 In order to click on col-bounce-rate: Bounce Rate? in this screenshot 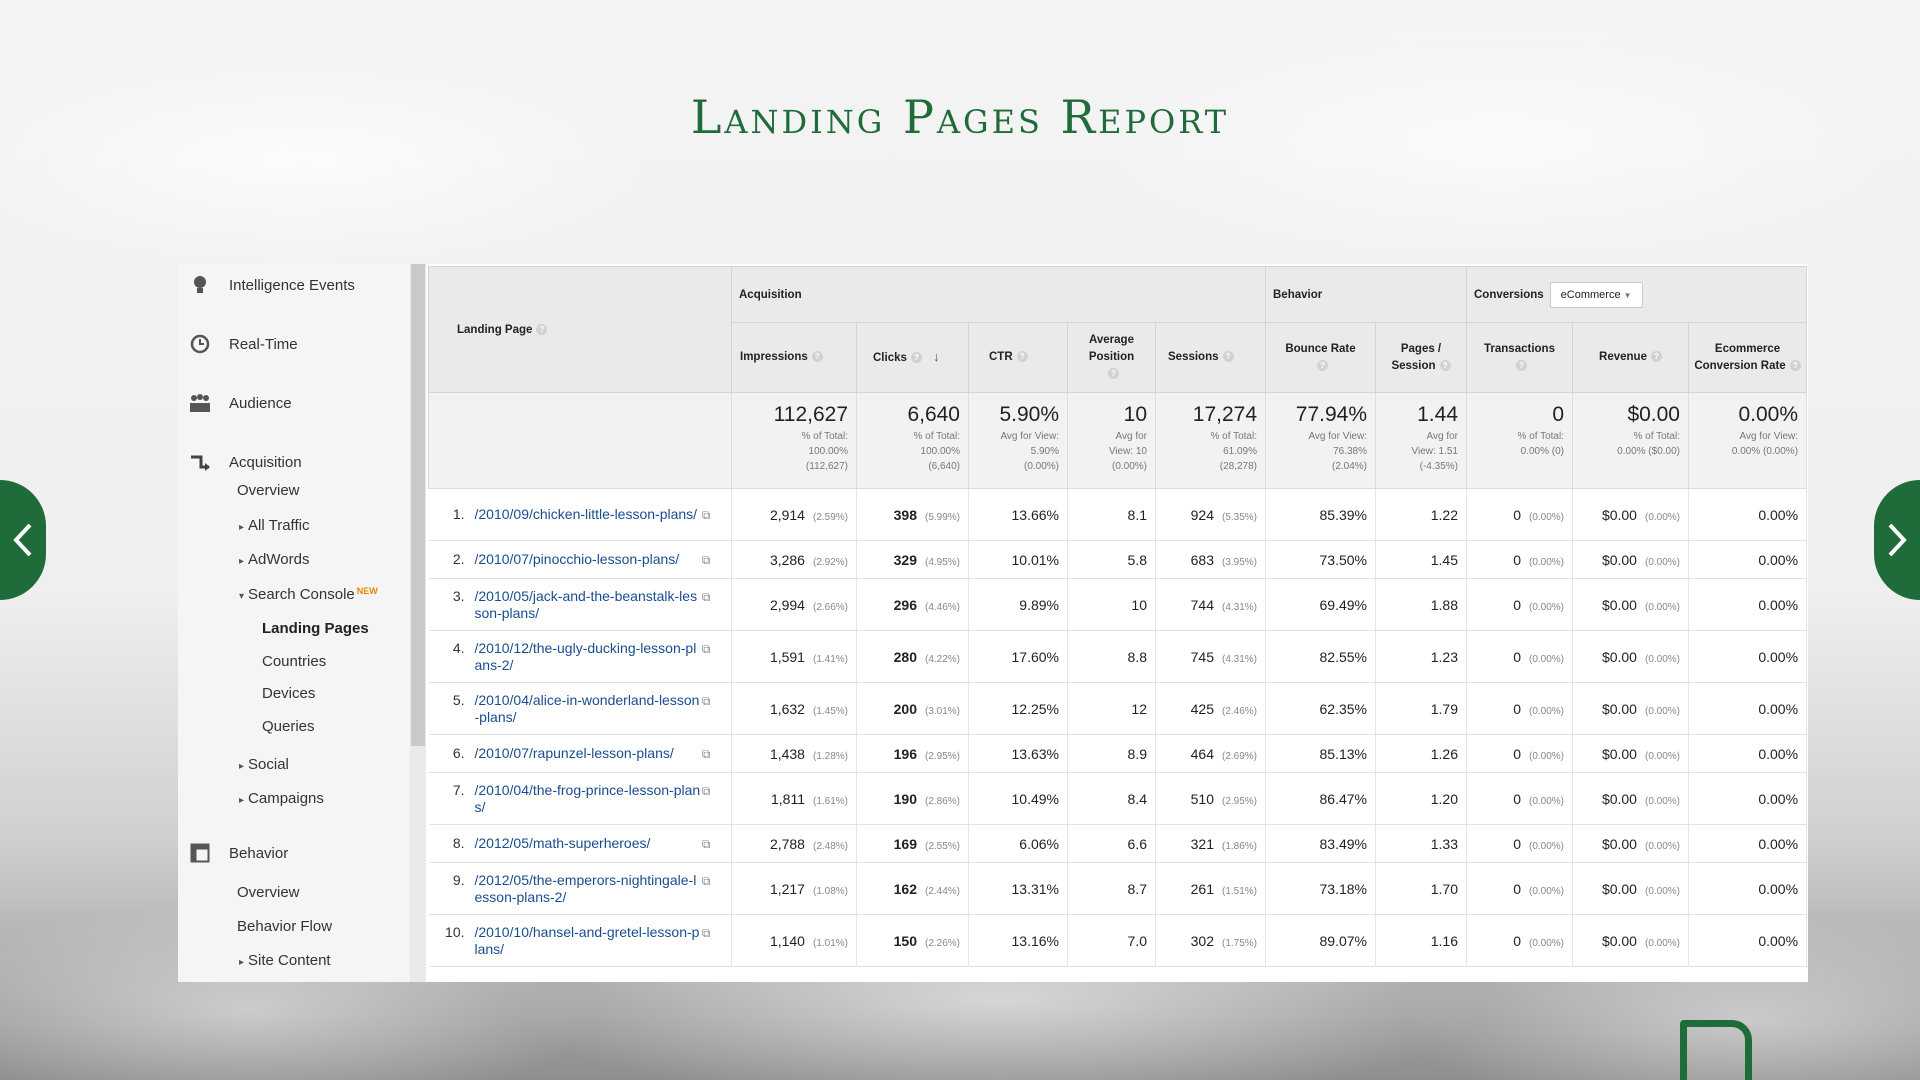, I will do `click(1320, 357)`.